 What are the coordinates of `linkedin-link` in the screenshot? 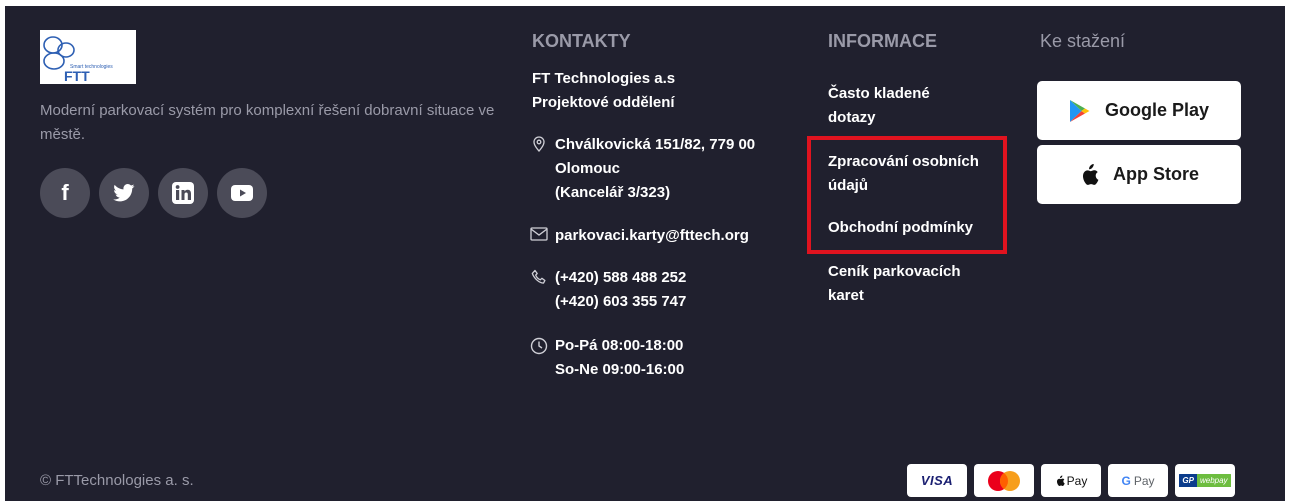 It's located at (183, 193).